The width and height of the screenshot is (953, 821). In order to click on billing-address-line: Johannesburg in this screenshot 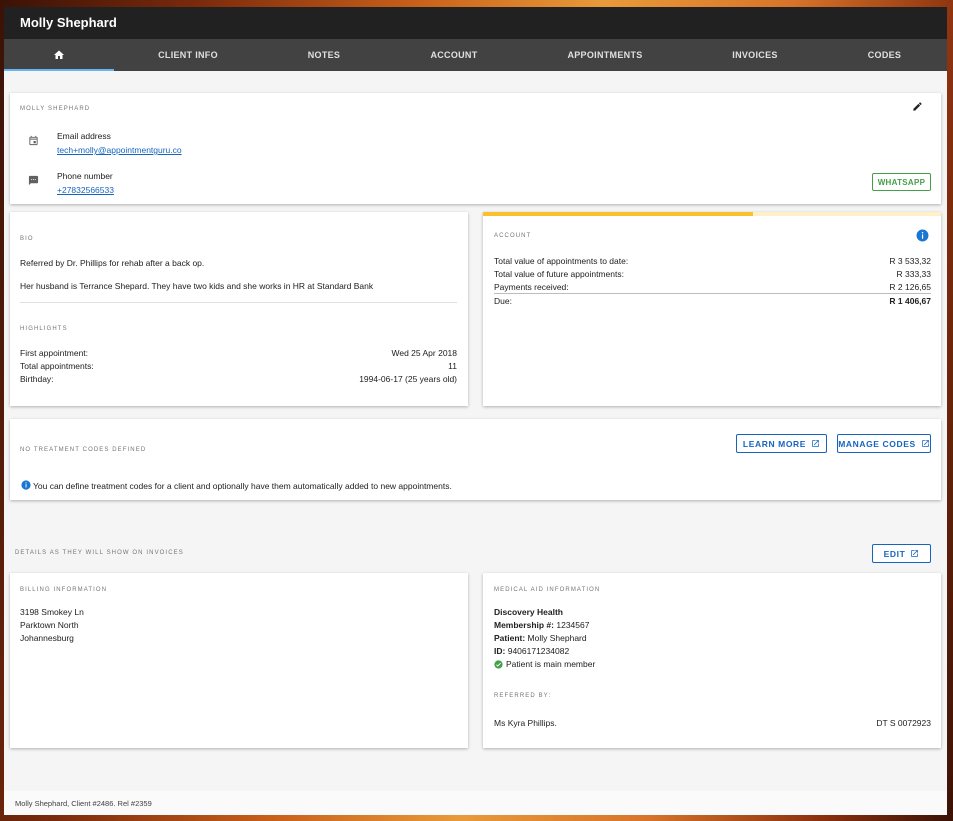, I will do `click(47, 638)`.